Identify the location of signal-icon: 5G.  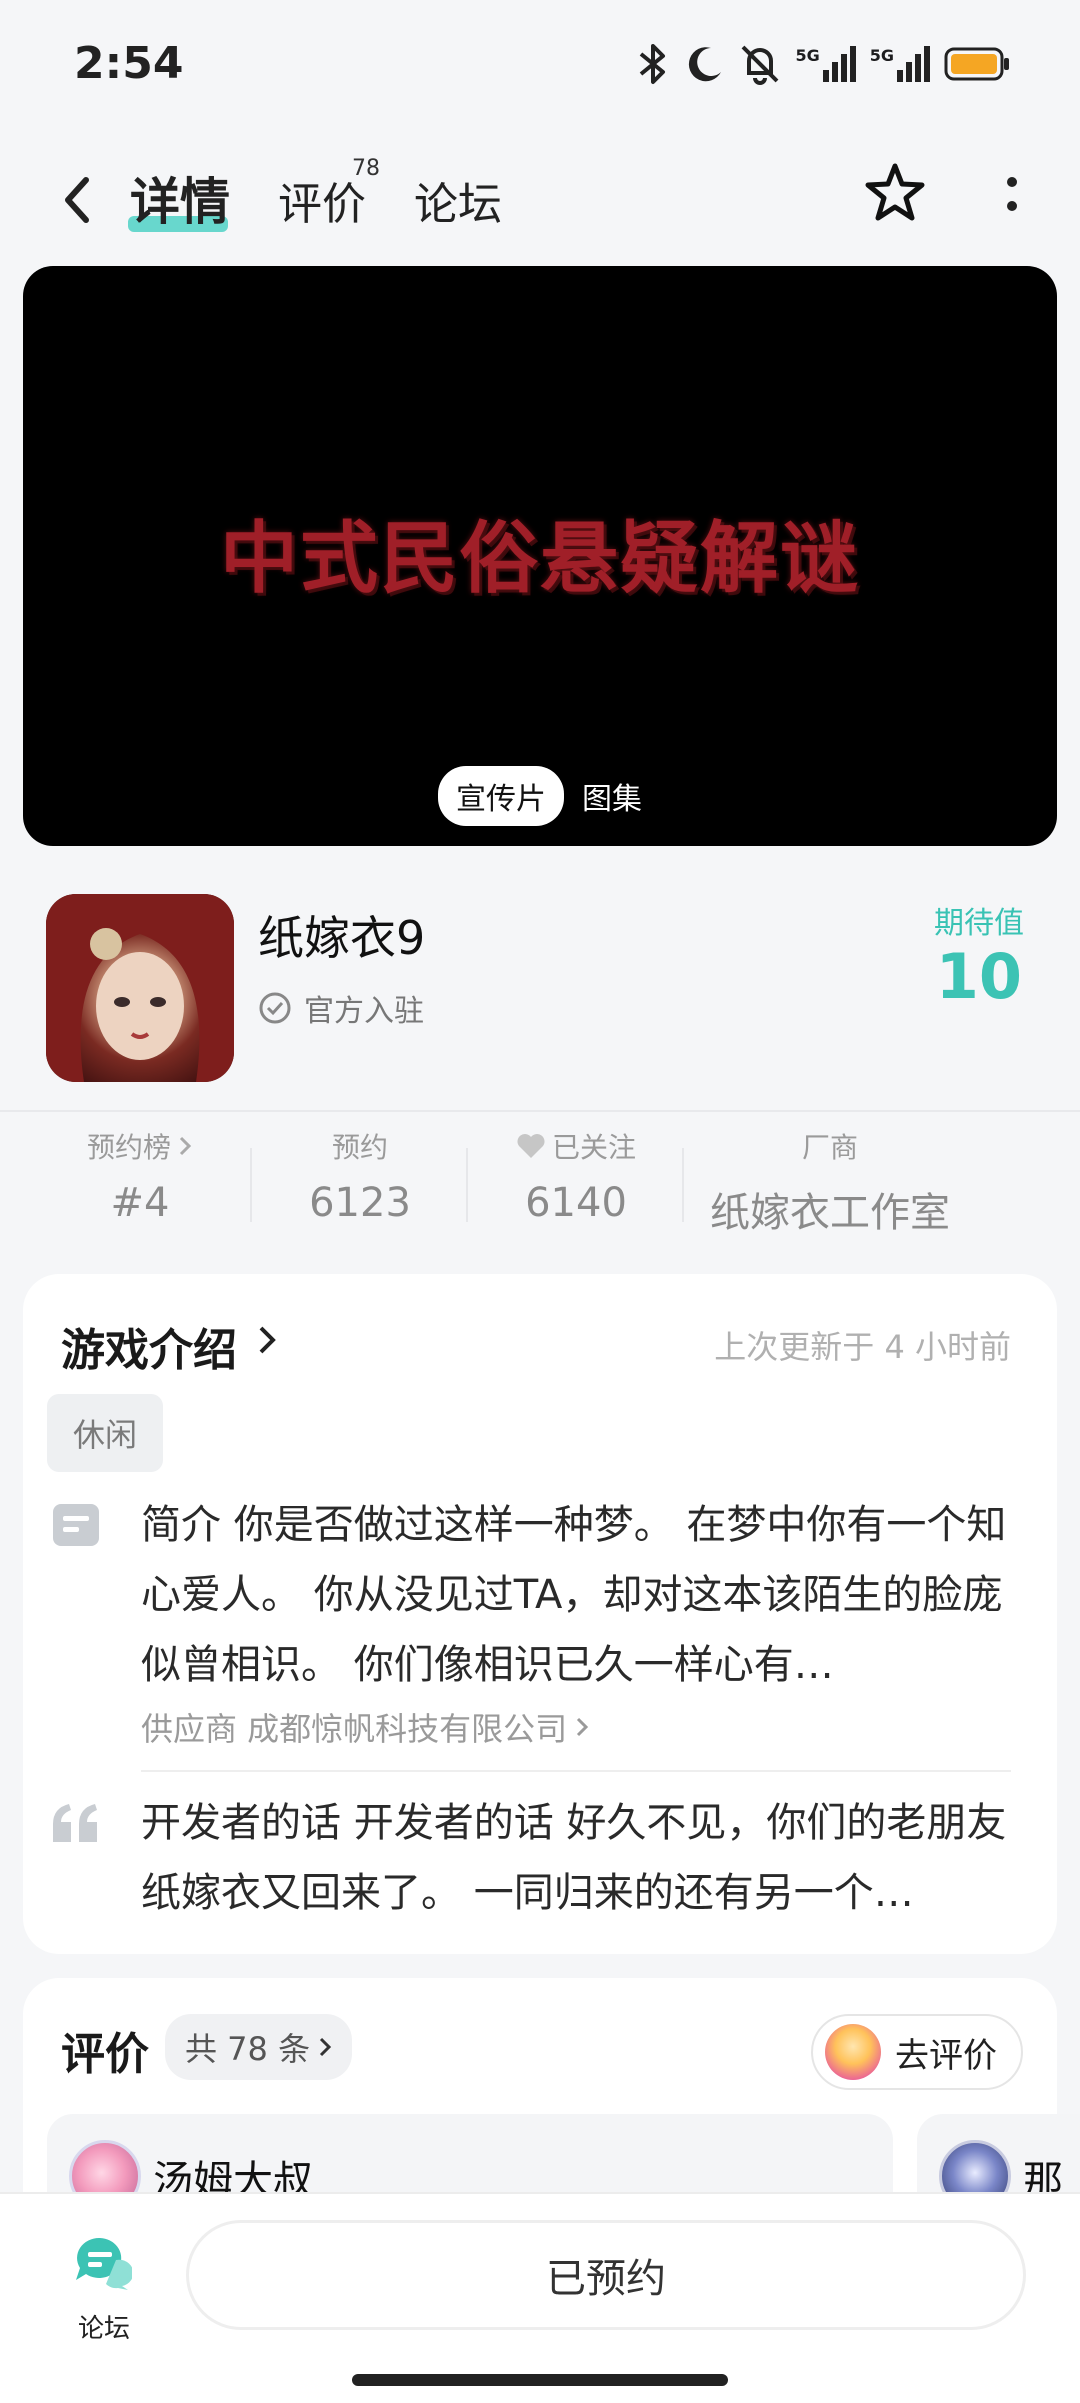
(825, 64).